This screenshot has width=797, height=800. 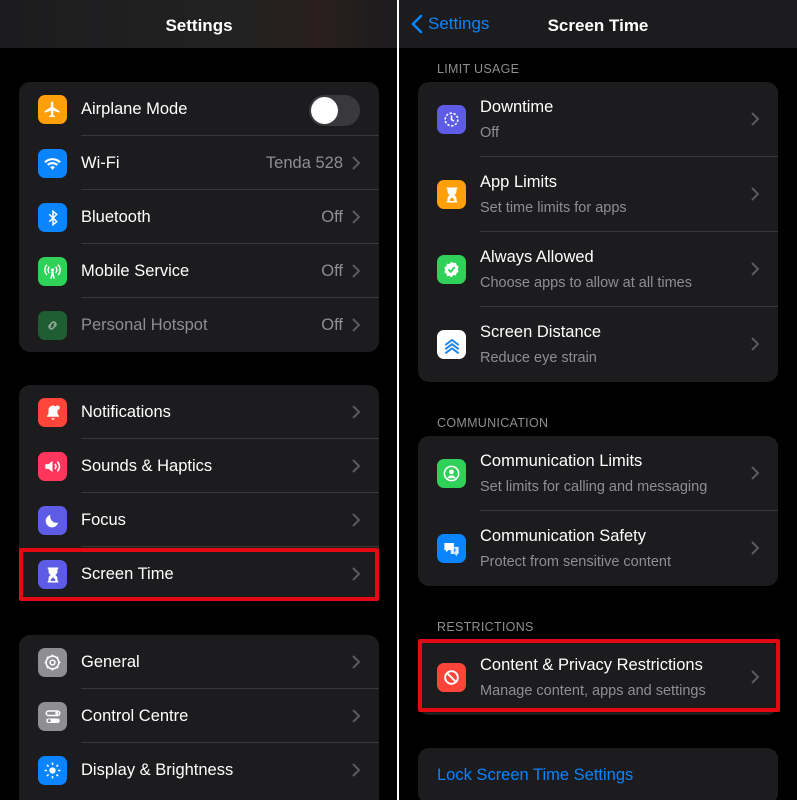 What do you see at coordinates (144, 324) in the screenshot?
I see `row-label: Personal Hotspot` at bounding box center [144, 324].